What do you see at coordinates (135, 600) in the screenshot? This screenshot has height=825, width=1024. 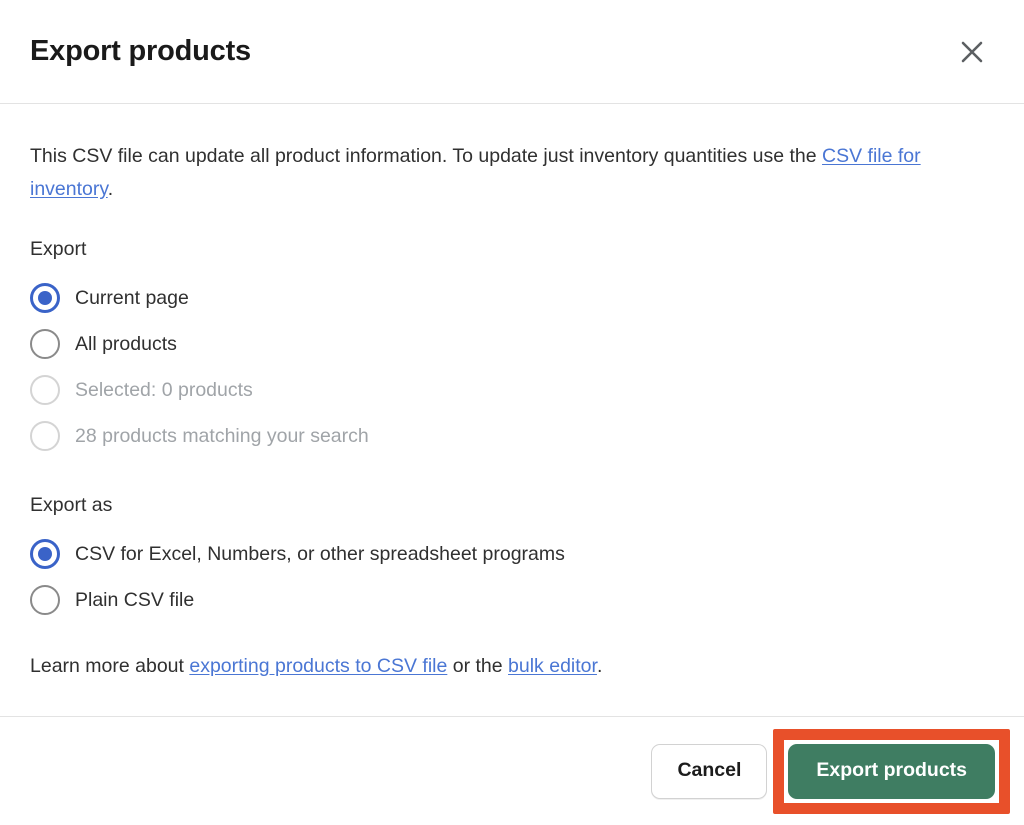 I see `radio-label: Plain CSV file` at bounding box center [135, 600].